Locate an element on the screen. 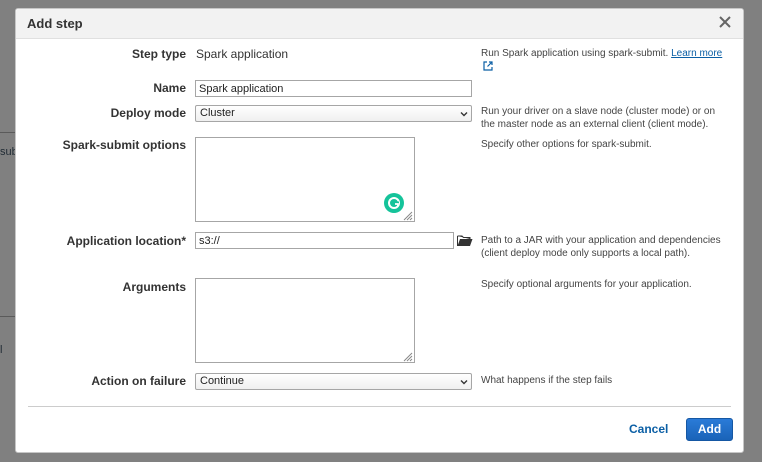 This screenshot has height=462, width=762. learn-more-link: Learn more is located at coordinates (696, 53).